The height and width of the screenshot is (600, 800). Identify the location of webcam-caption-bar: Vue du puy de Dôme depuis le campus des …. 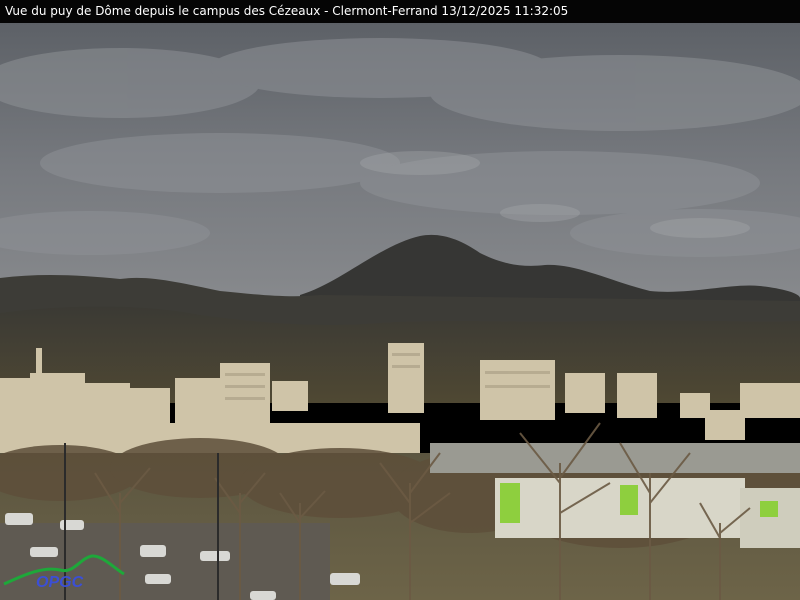
(400, 11).